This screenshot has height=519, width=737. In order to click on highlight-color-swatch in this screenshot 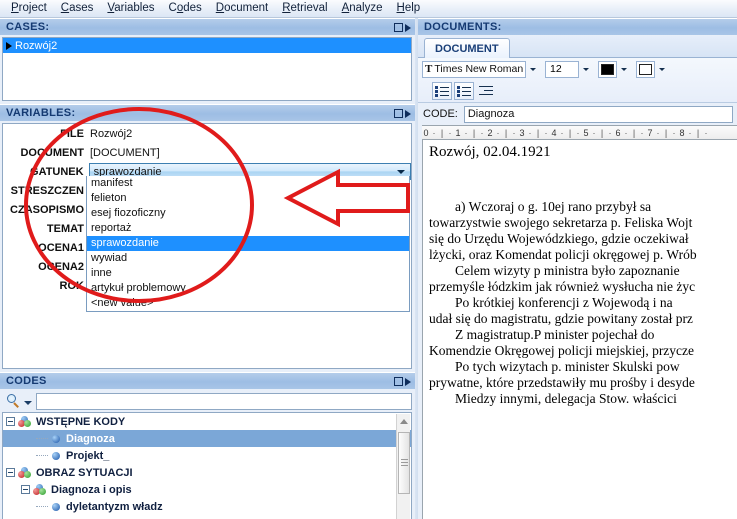, I will do `click(645, 69)`.